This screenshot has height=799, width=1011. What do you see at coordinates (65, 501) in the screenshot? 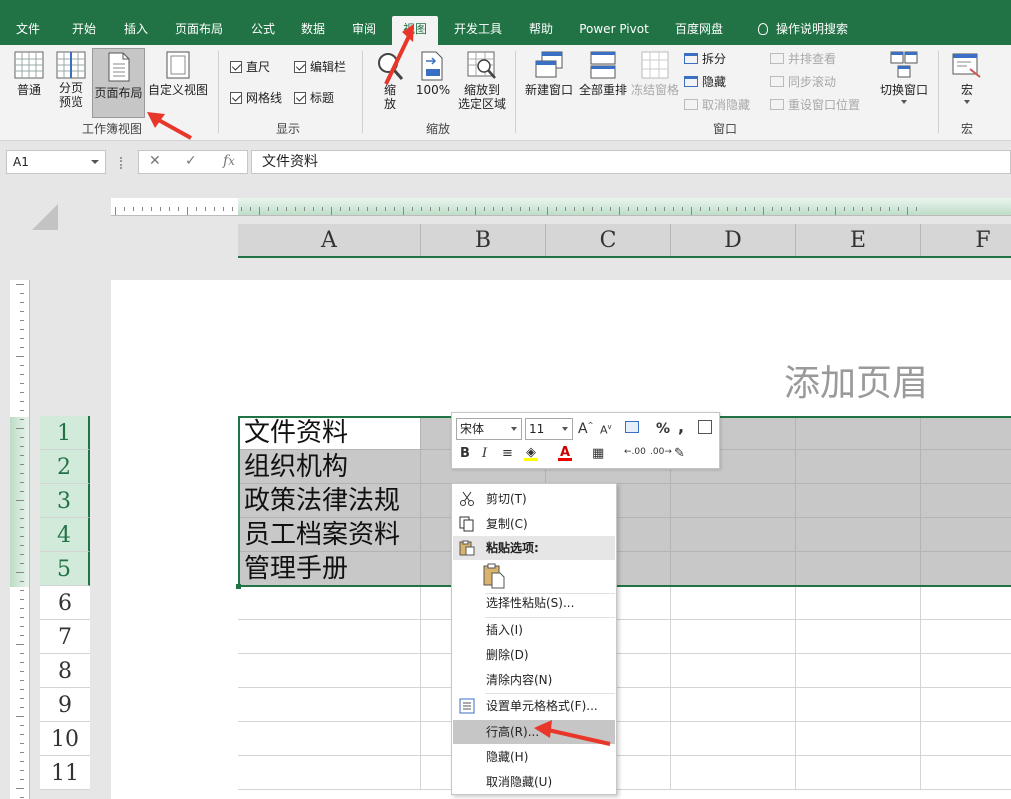
I see `row-header-3: 3` at bounding box center [65, 501].